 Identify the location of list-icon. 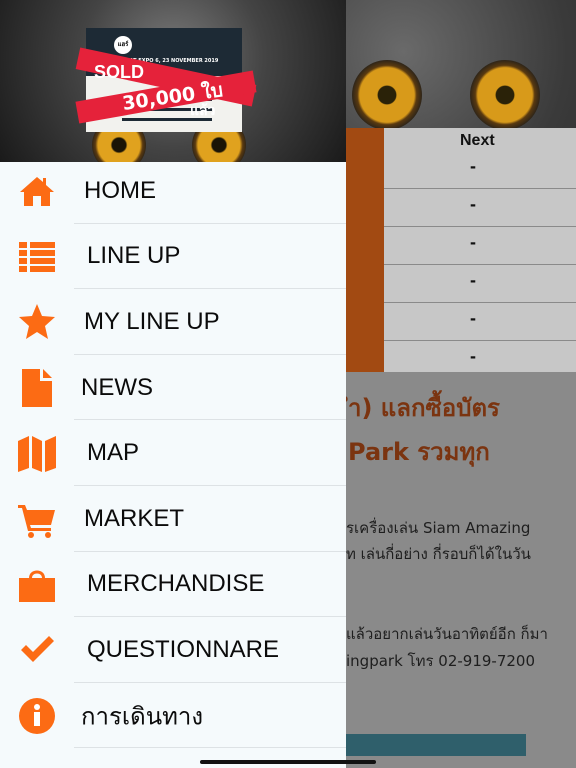
(37, 256).